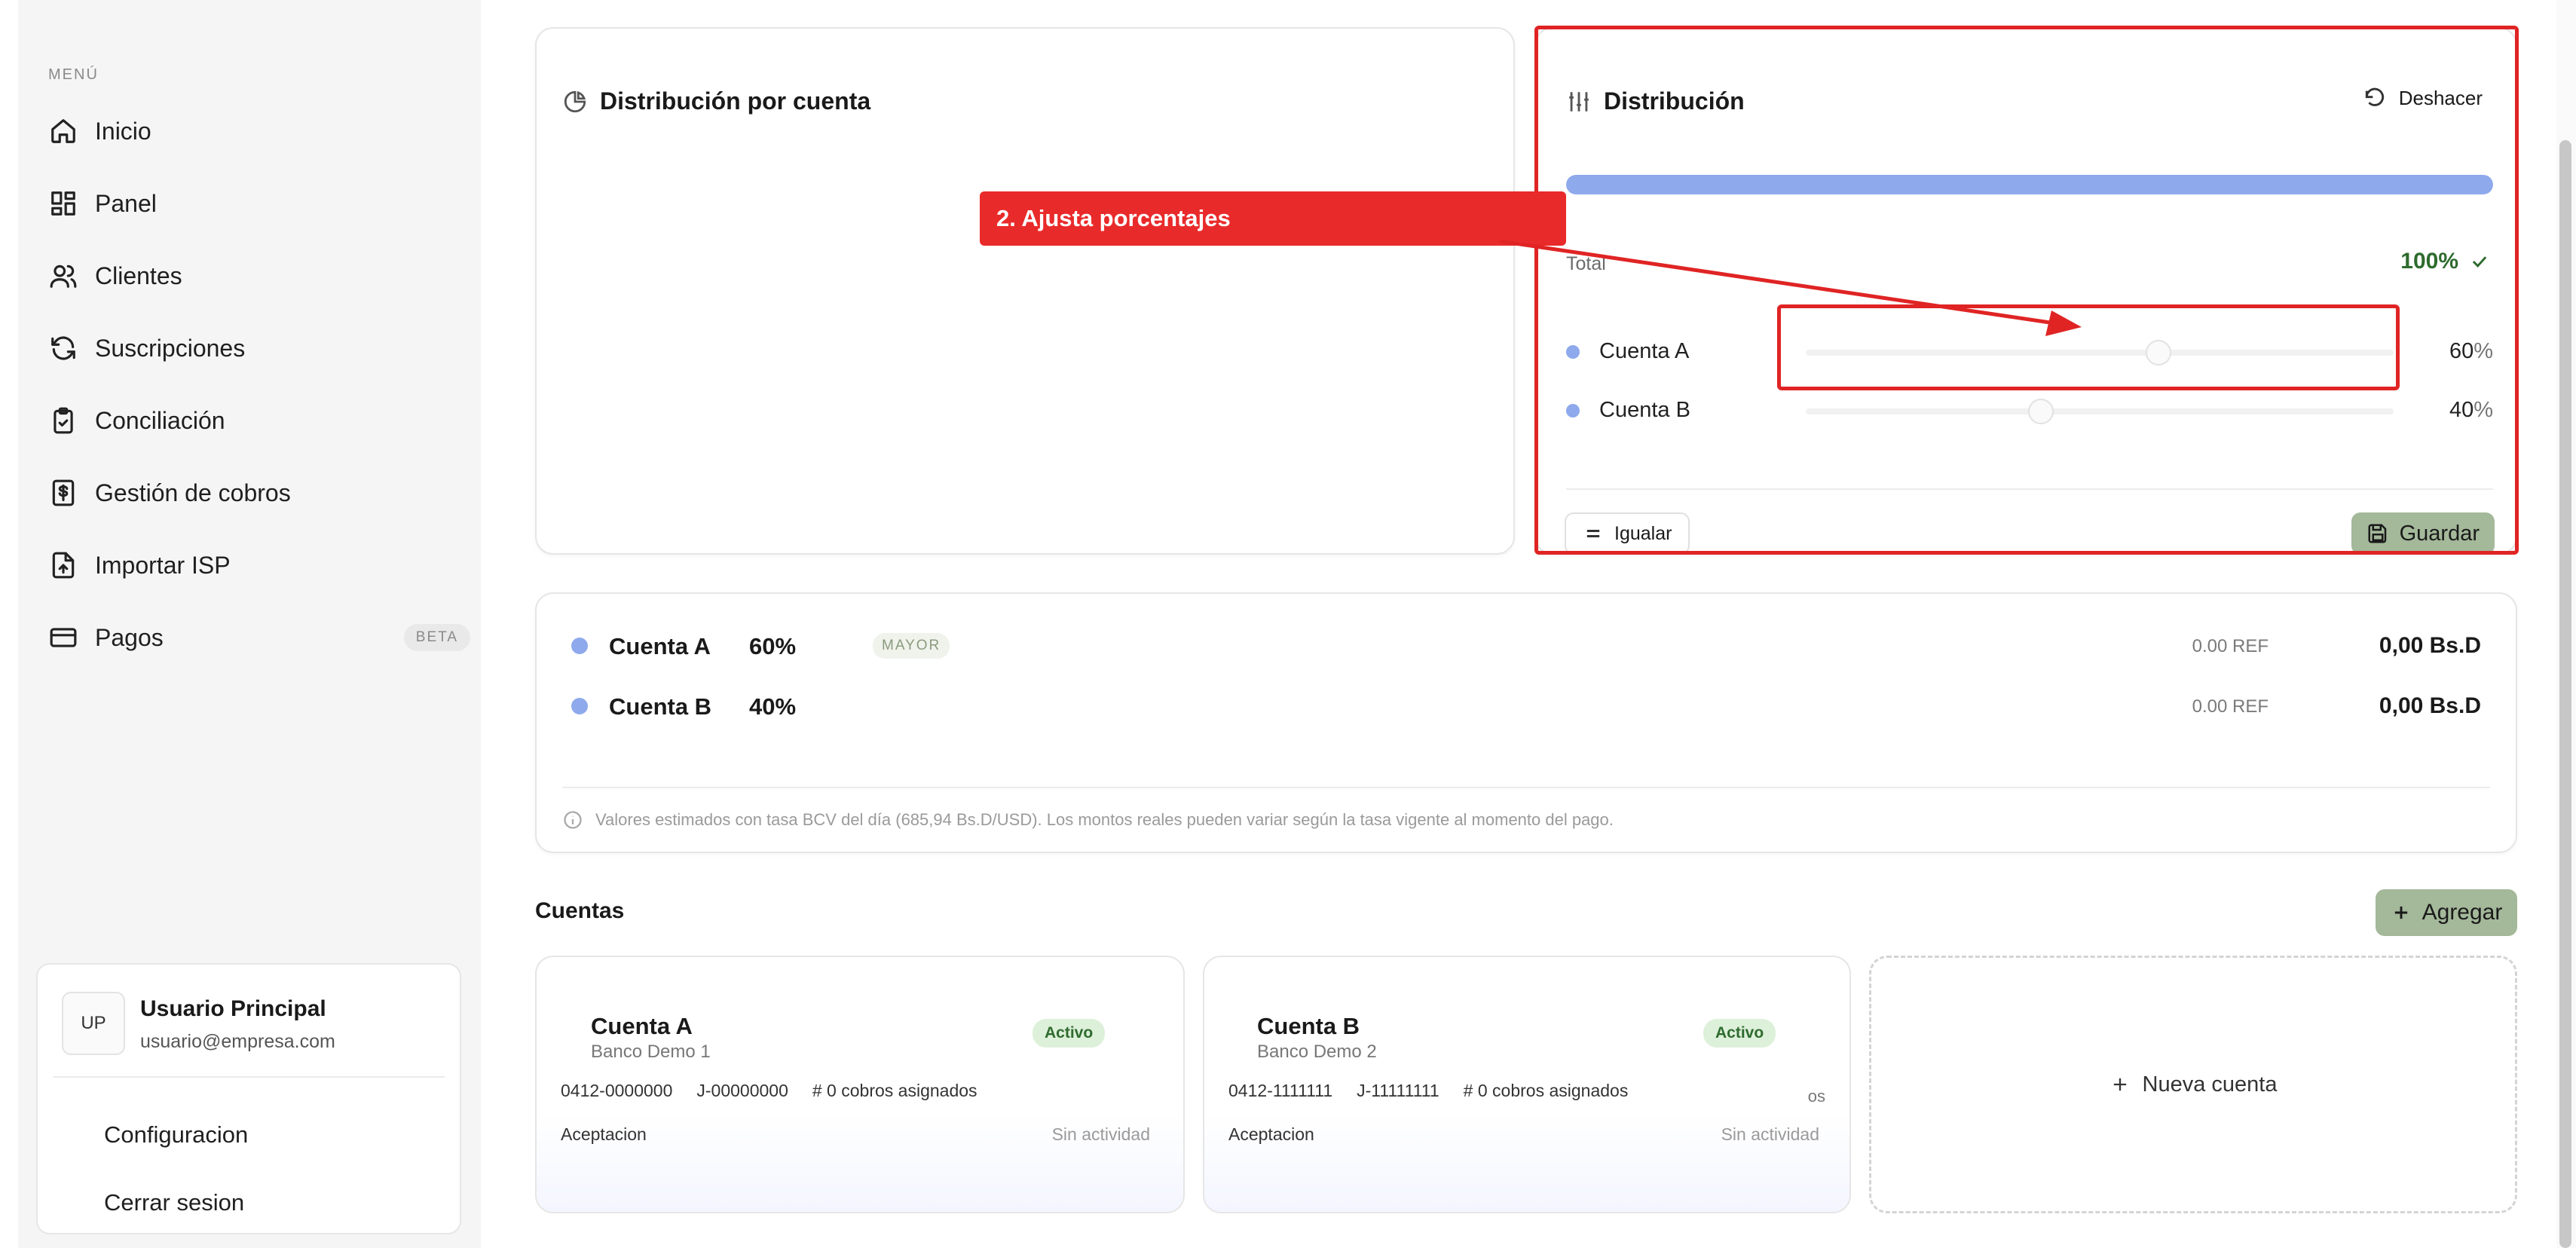  What do you see at coordinates (1273, 219) in the screenshot?
I see `step-callout: 2. Ajusta porcentajes` at bounding box center [1273, 219].